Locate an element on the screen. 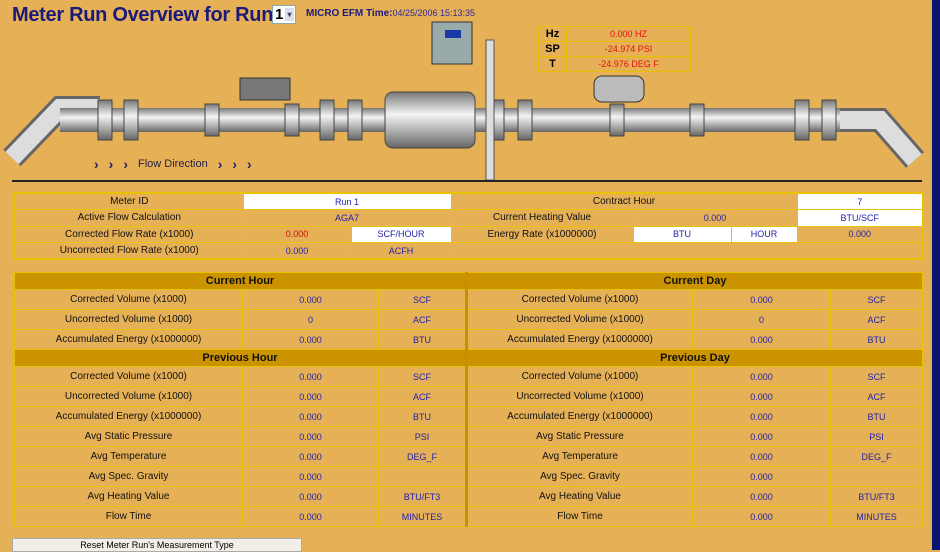 Image resolution: width=940 pixels, height=552 pixels. process-values-table: Hz 0.000 HZ SP -24.974 PSI T -24.976 DEG F is located at coordinates (614, 49).